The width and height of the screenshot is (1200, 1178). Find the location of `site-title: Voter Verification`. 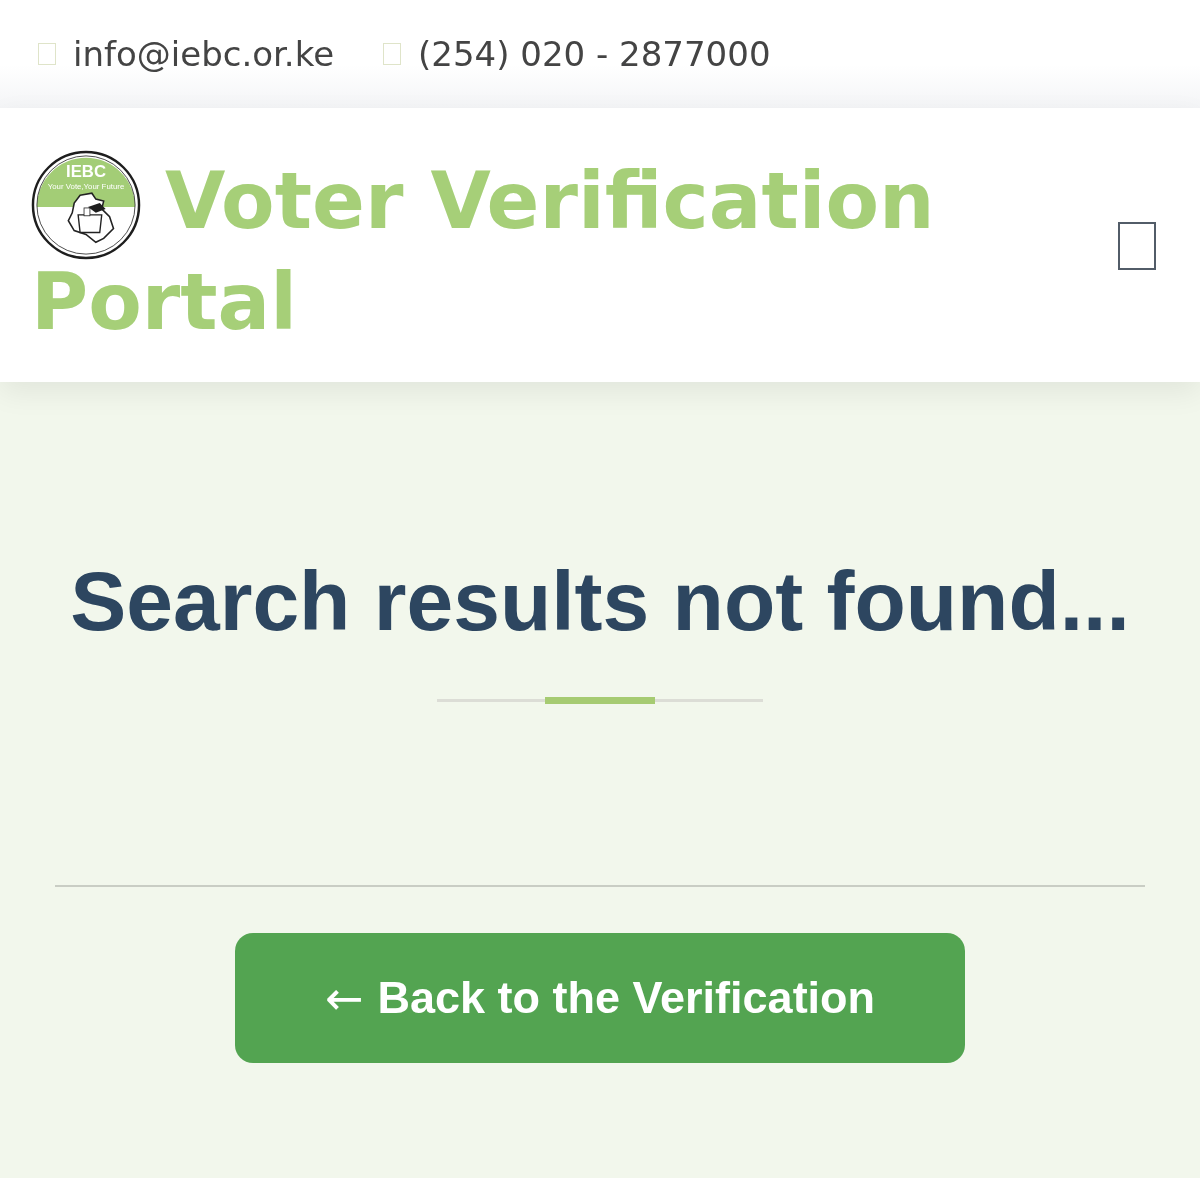

site-title: Voter Verification is located at coordinates (550, 201).